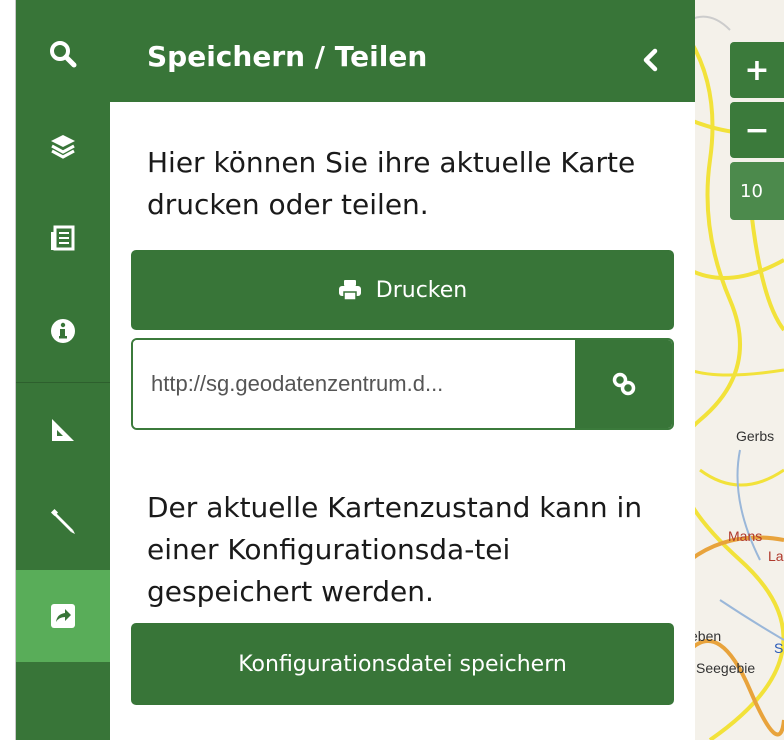 Image resolution: width=784 pixels, height=740 pixels. Describe the element at coordinates (421, 290) in the screenshot. I see `print-button-label: Drucken` at that location.